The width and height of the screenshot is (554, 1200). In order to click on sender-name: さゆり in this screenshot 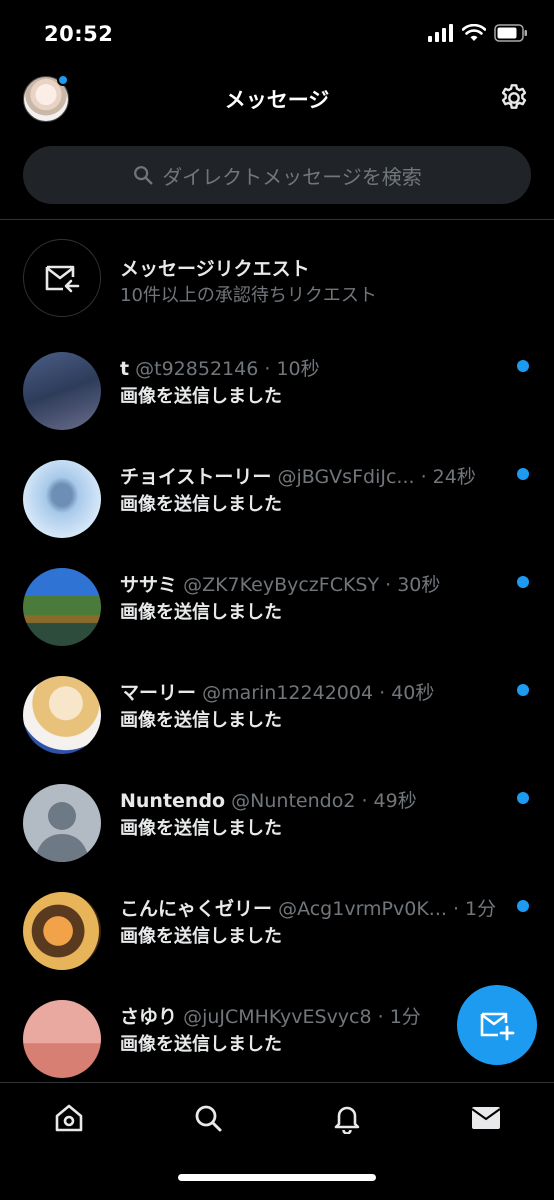, I will do `click(149, 1017)`.